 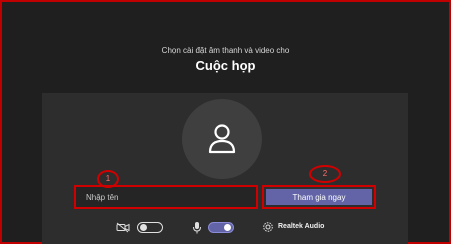 I want to click on gear-icon, so click(x=268, y=227).